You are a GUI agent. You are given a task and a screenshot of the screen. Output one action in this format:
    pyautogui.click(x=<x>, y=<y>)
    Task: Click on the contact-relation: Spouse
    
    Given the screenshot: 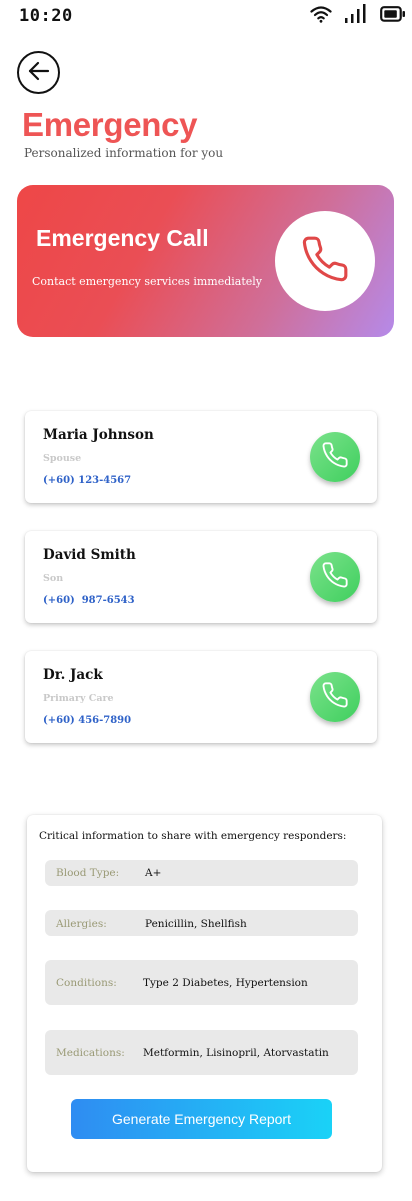 What is the action you would take?
    pyautogui.click(x=62, y=458)
    